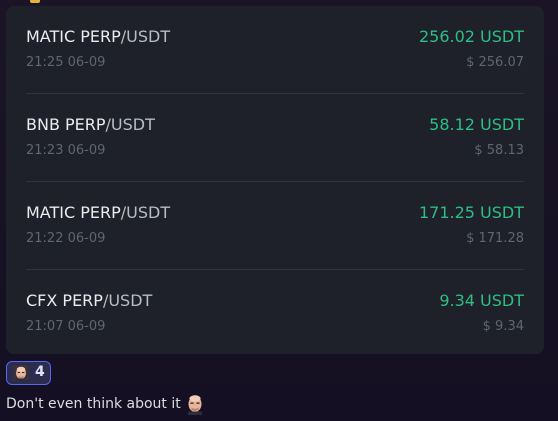 The image size is (558, 421). I want to click on trade-pair: CFX PERP/USDT, so click(89, 300).